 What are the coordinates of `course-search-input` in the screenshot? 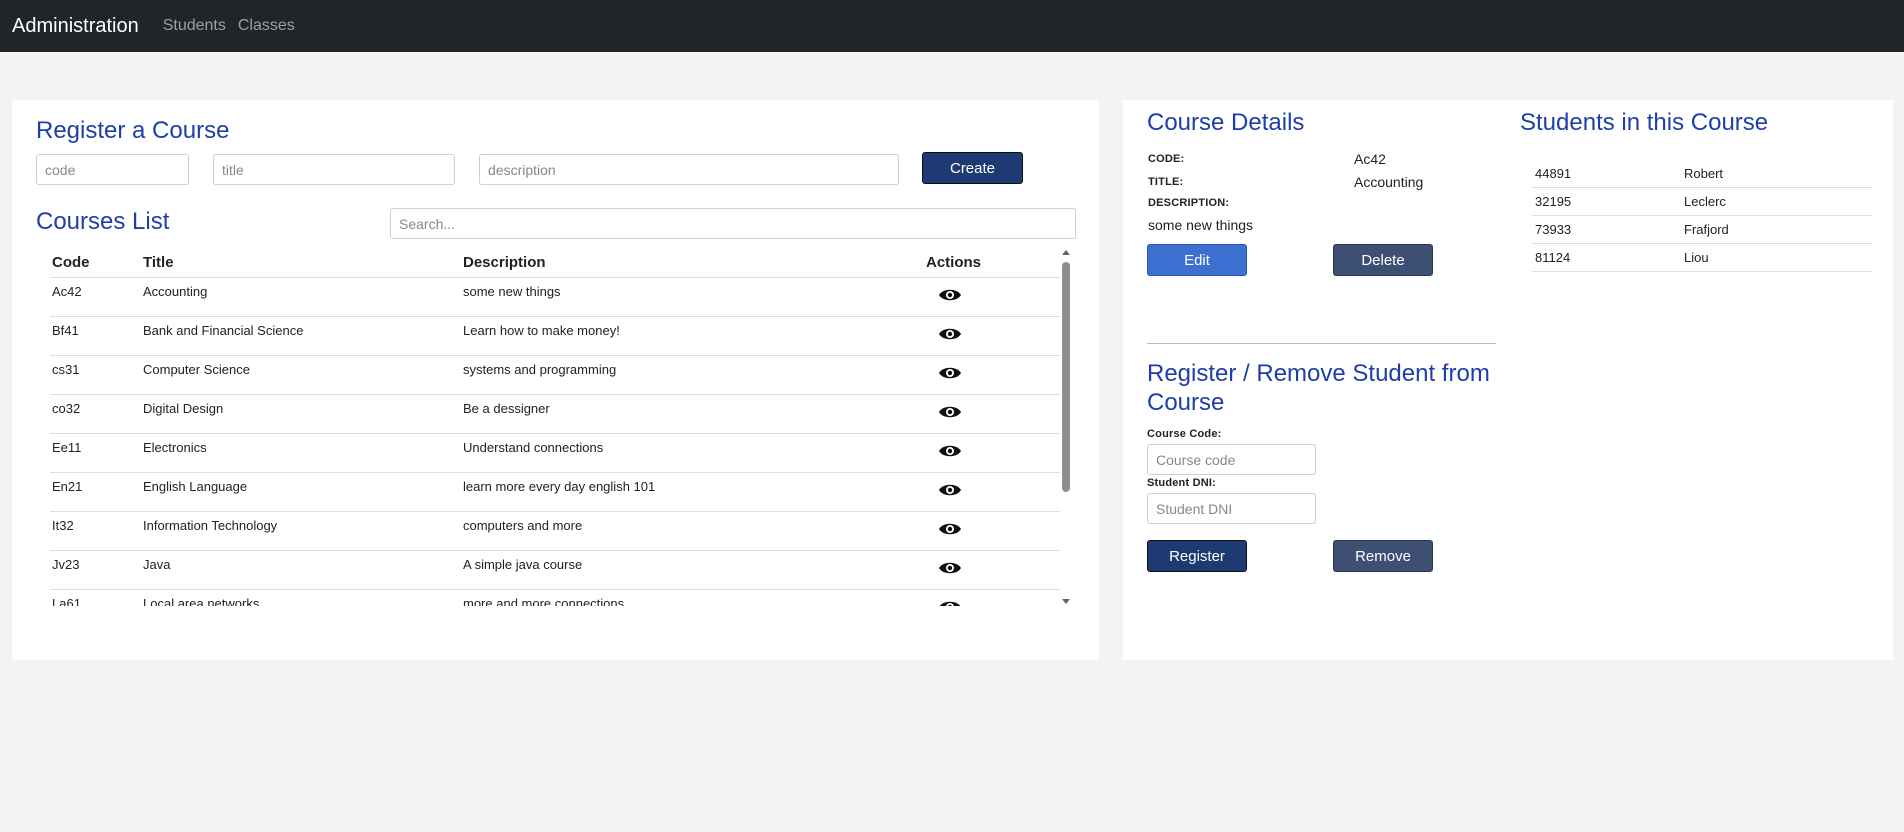 It's located at (733, 223).